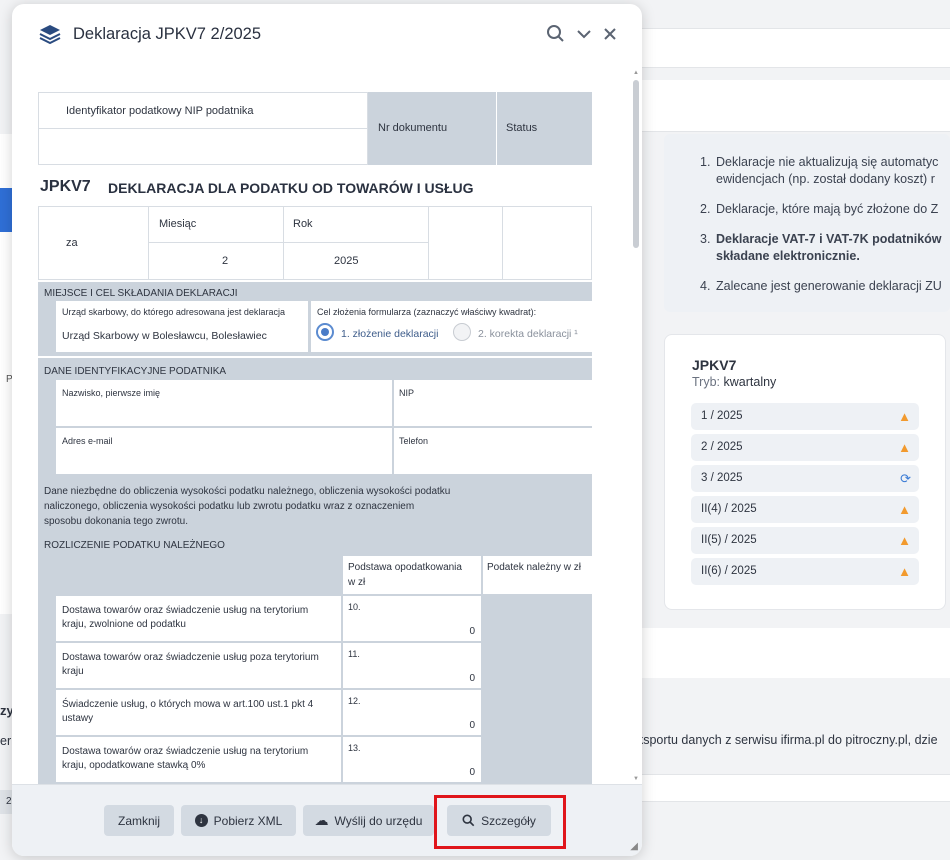 This screenshot has height=860, width=950. Describe the element at coordinates (412, 665) in the screenshot. I see `base-value-field: 11. 0` at that location.